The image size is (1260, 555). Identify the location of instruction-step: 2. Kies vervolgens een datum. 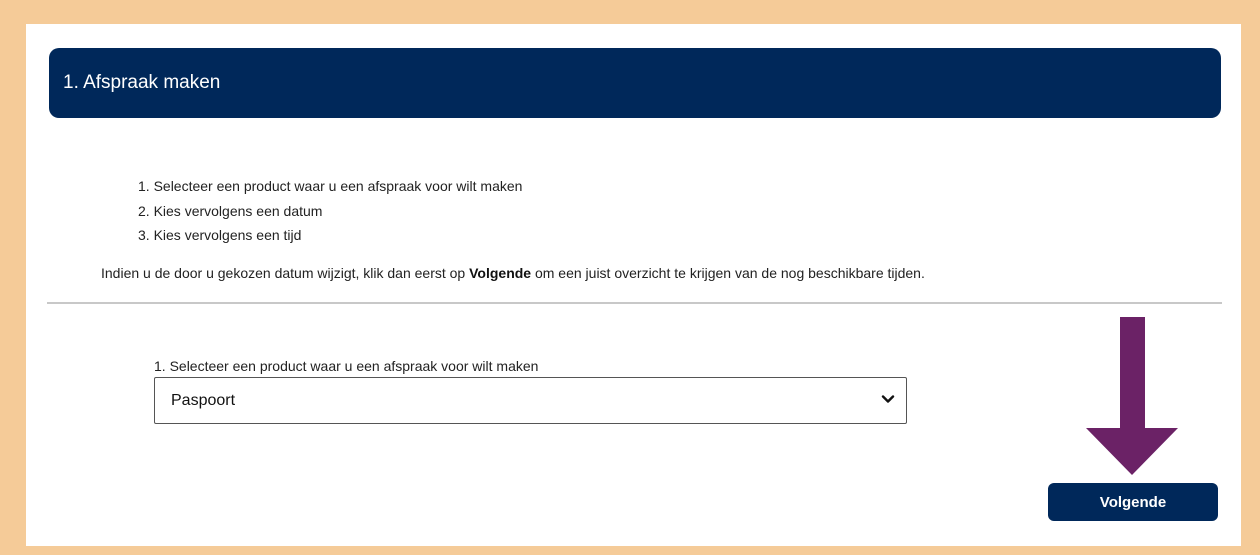
(230, 210).